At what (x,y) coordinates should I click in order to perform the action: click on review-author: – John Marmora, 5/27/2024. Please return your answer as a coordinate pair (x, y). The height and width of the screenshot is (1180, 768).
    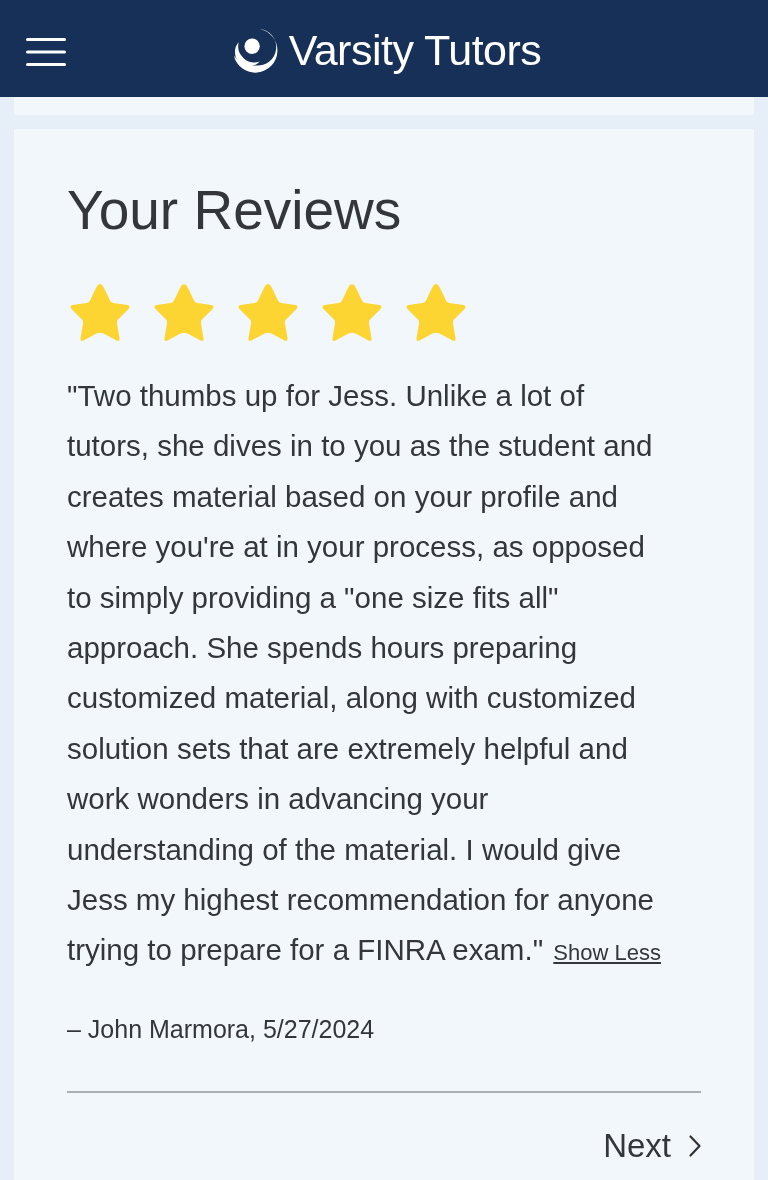
    Looking at the image, I should click on (221, 1029).